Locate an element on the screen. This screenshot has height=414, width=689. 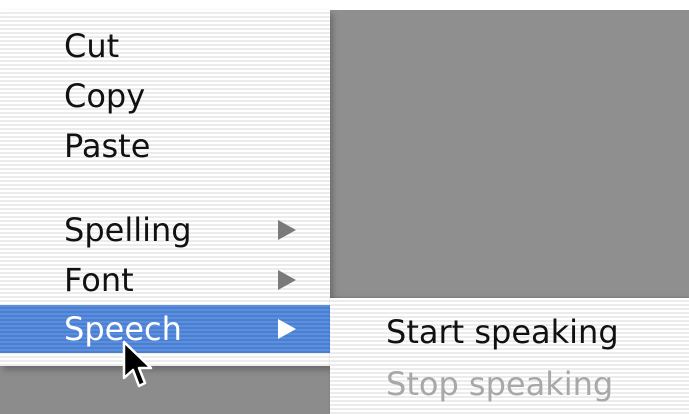
submenu-item-start-speaking: Start speaking is located at coordinates (509, 332).